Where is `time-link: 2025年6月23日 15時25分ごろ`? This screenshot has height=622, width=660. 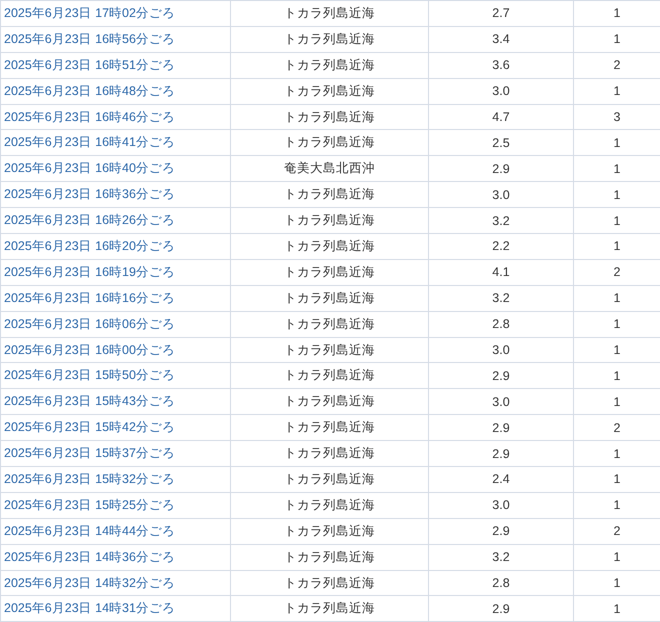 time-link: 2025年6月23日 15時25分ごろ is located at coordinates (89, 505).